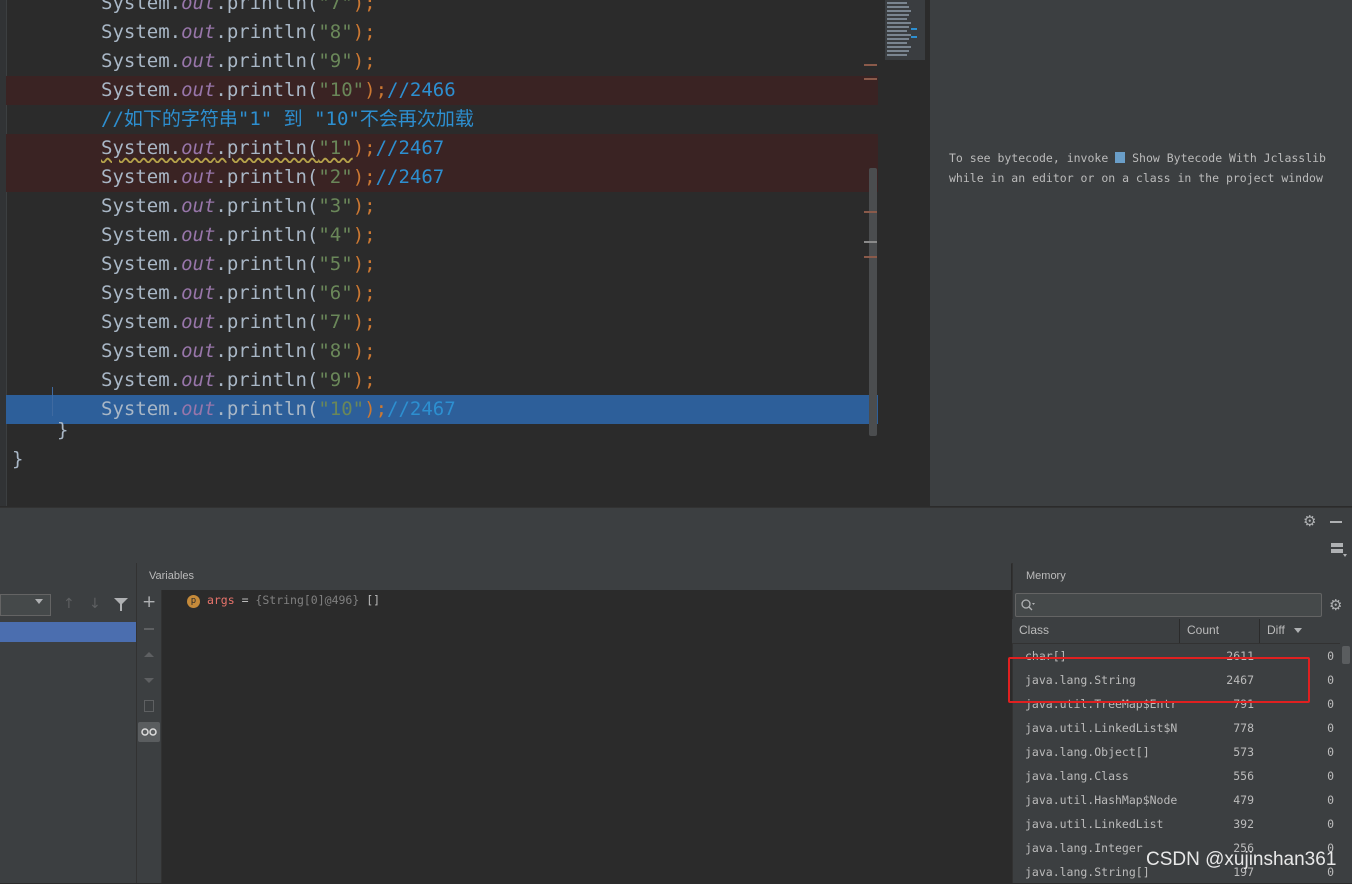 The height and width of the screenshot is (884, 1352). I want to click on variable-row-args: p args = {String[0]@496} [], so click(283, 601).